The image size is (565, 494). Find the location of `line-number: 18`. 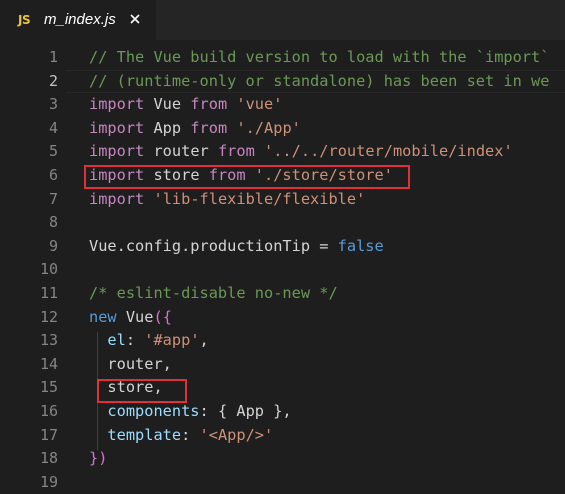

line-number: 18 is located at coordinates (48, 458).